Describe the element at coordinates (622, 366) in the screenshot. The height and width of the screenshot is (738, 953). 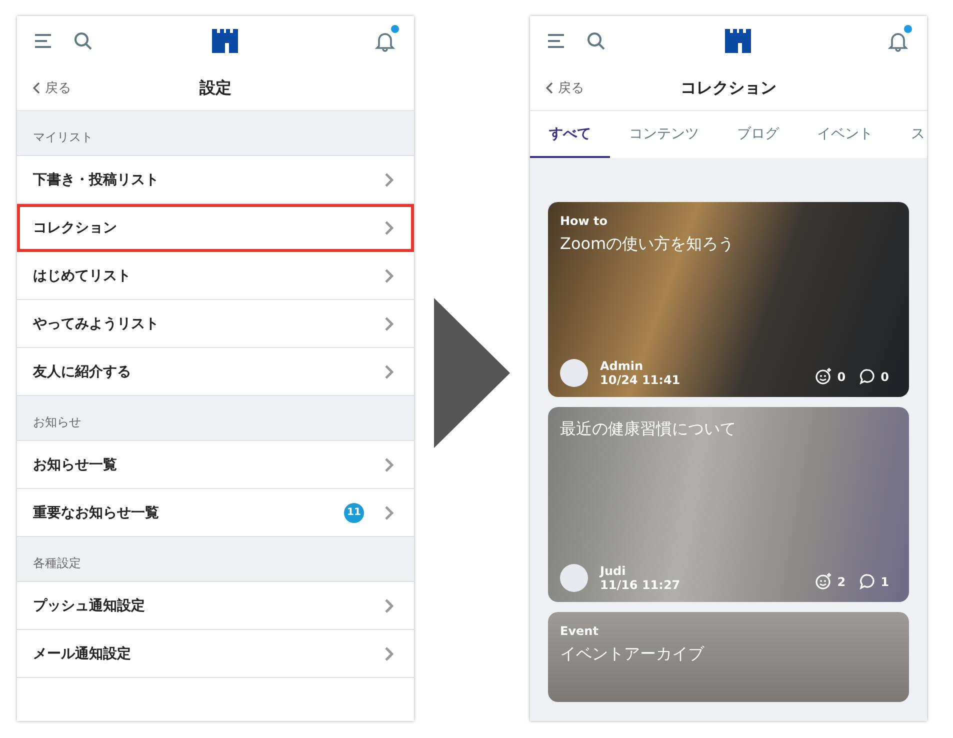
I see `author-name: Admin` at that location.